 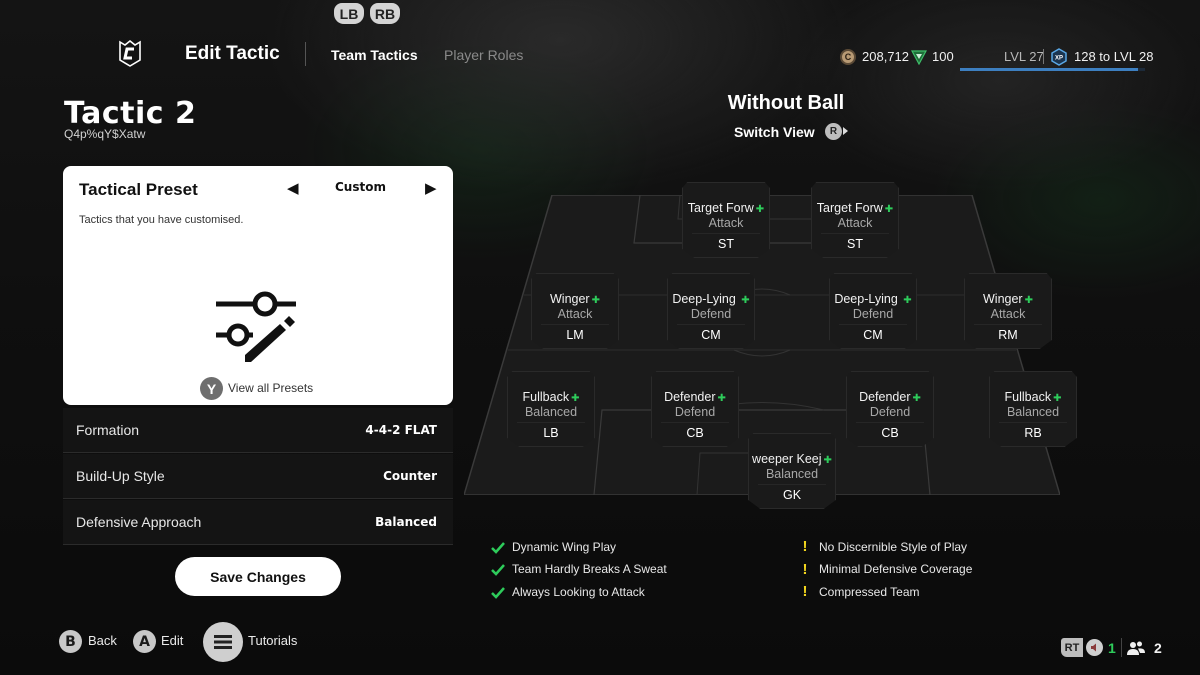 What do you see at coordinates (575, 335) in the screenshot?
I see `player-position: LM` at bounding box center [575, 335].